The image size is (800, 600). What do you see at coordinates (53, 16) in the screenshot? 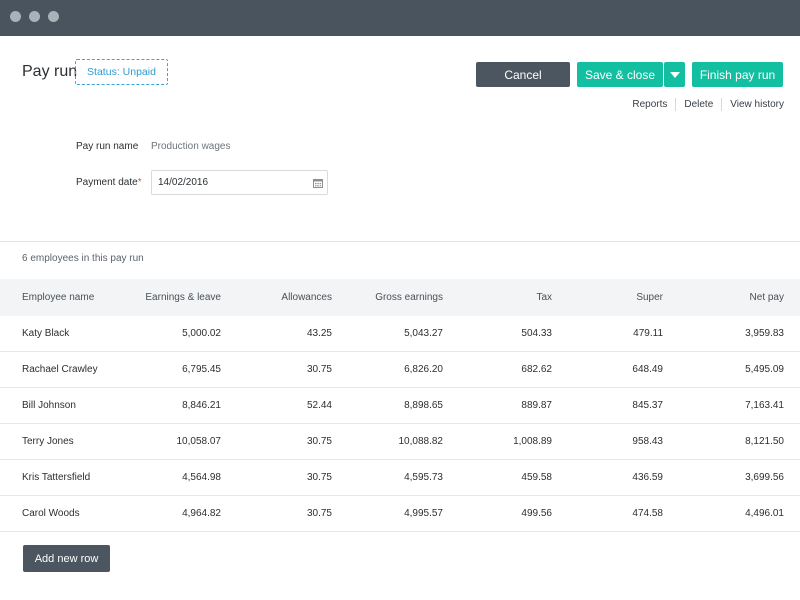
I see `window-maximize-button` at bounding box center [53, 16].